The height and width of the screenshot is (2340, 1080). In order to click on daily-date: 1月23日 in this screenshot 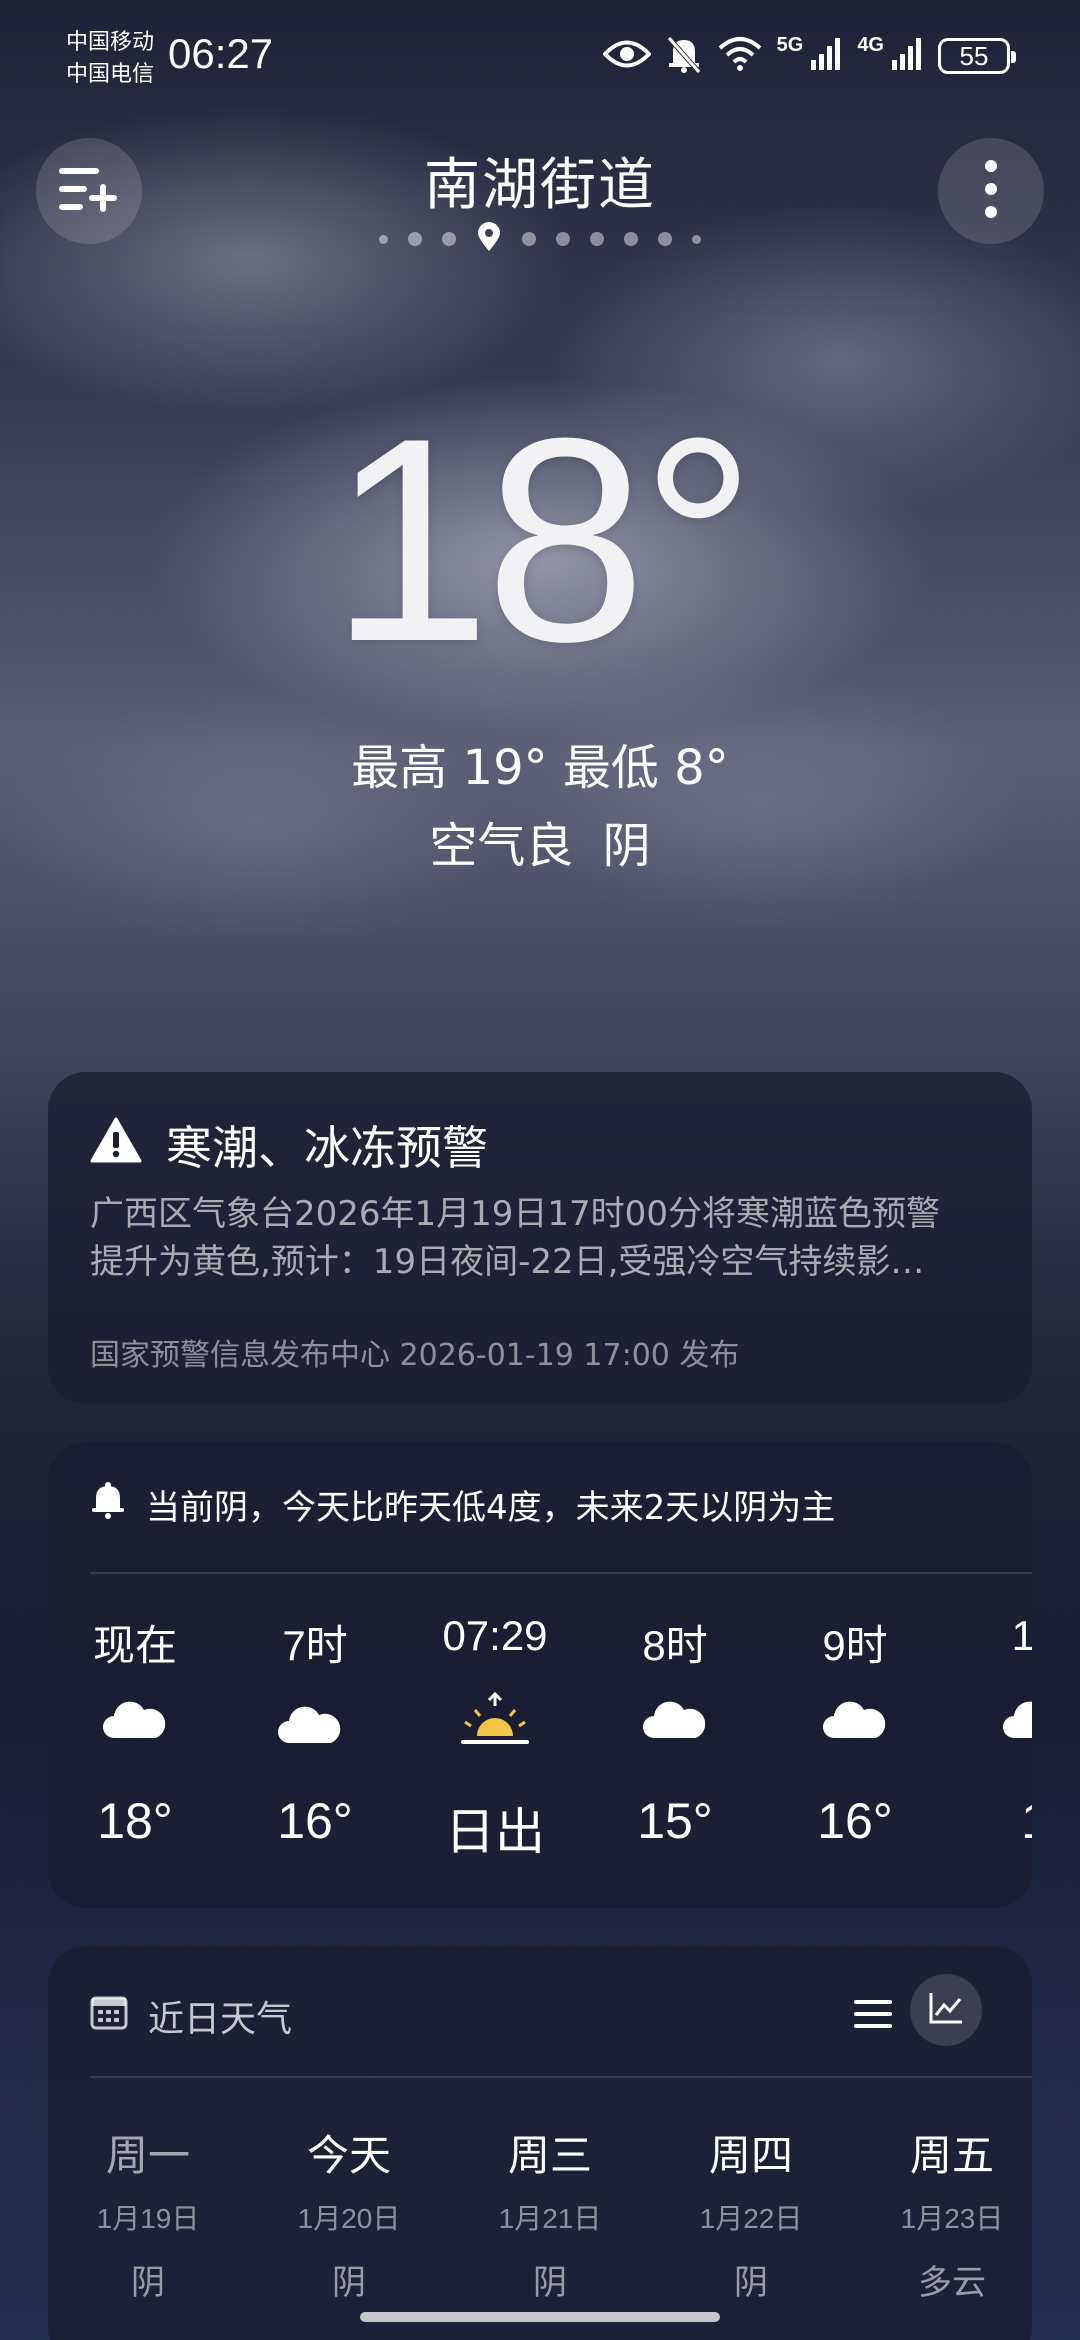, I will do `click(952, 2218)`.